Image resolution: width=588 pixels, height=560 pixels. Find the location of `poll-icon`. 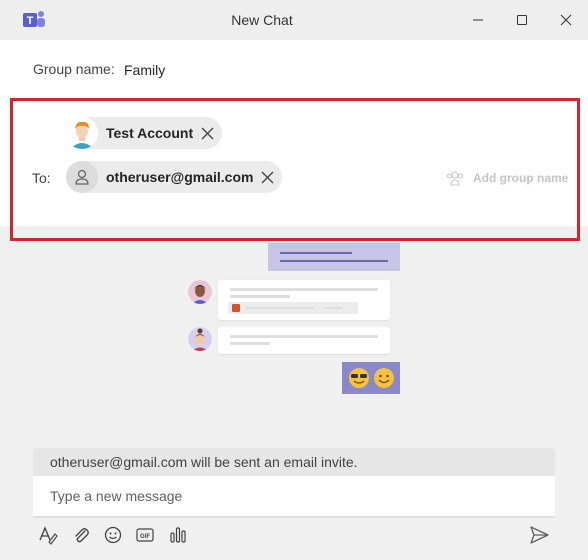

poll-icon is located at coordinates (178, 535).